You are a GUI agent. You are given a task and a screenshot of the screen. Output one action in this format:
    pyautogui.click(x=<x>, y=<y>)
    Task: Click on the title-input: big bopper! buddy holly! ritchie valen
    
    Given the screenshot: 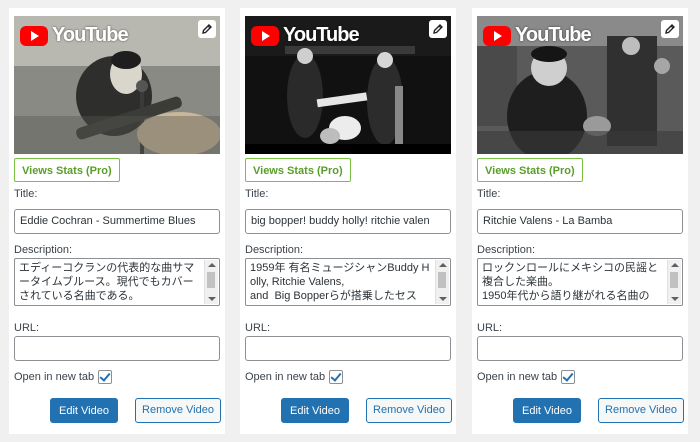 What is the action you would take?
    pyautogui.click(x=348, y=221)
    